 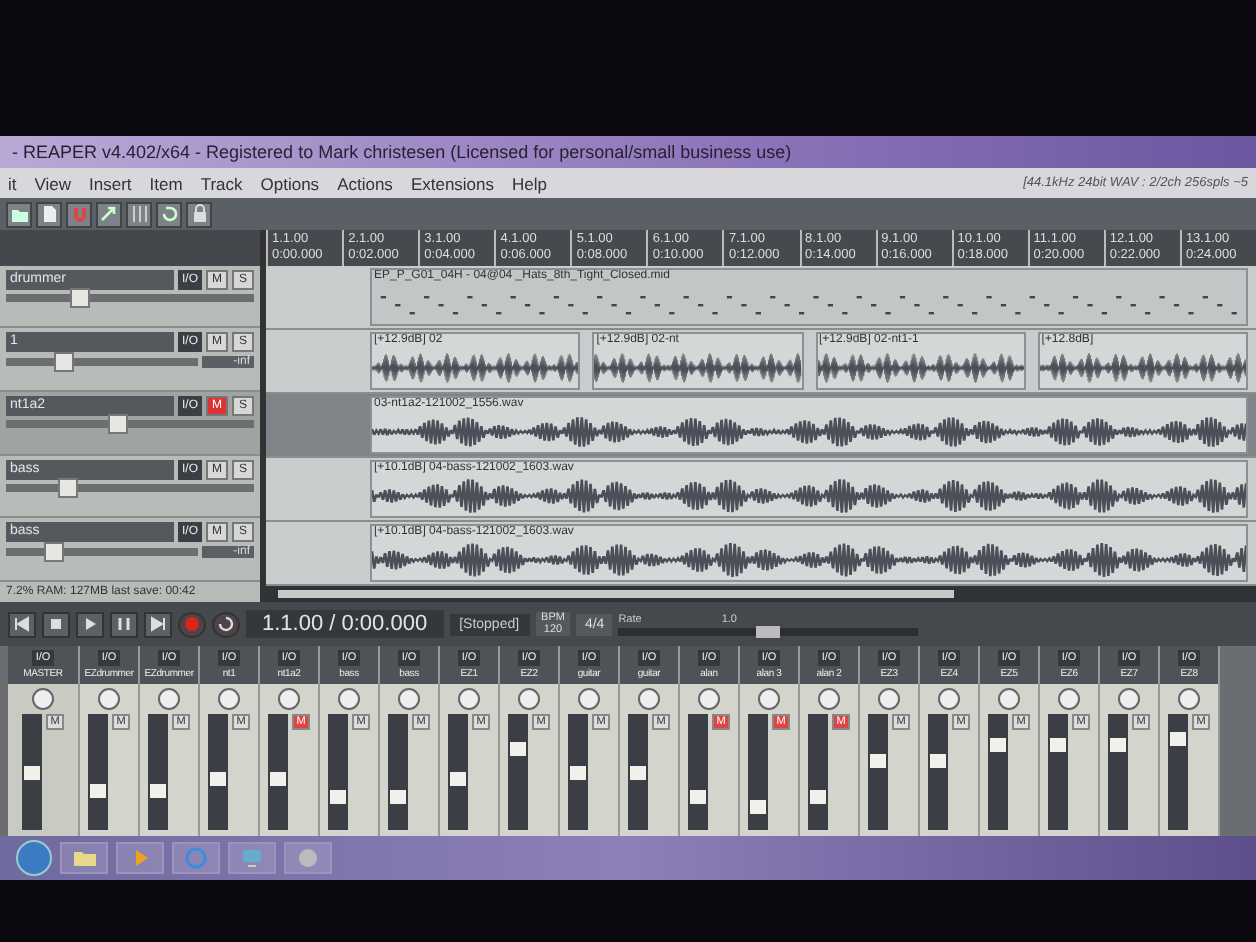 I want to click on lock-icon, so click(x=199, y=214).